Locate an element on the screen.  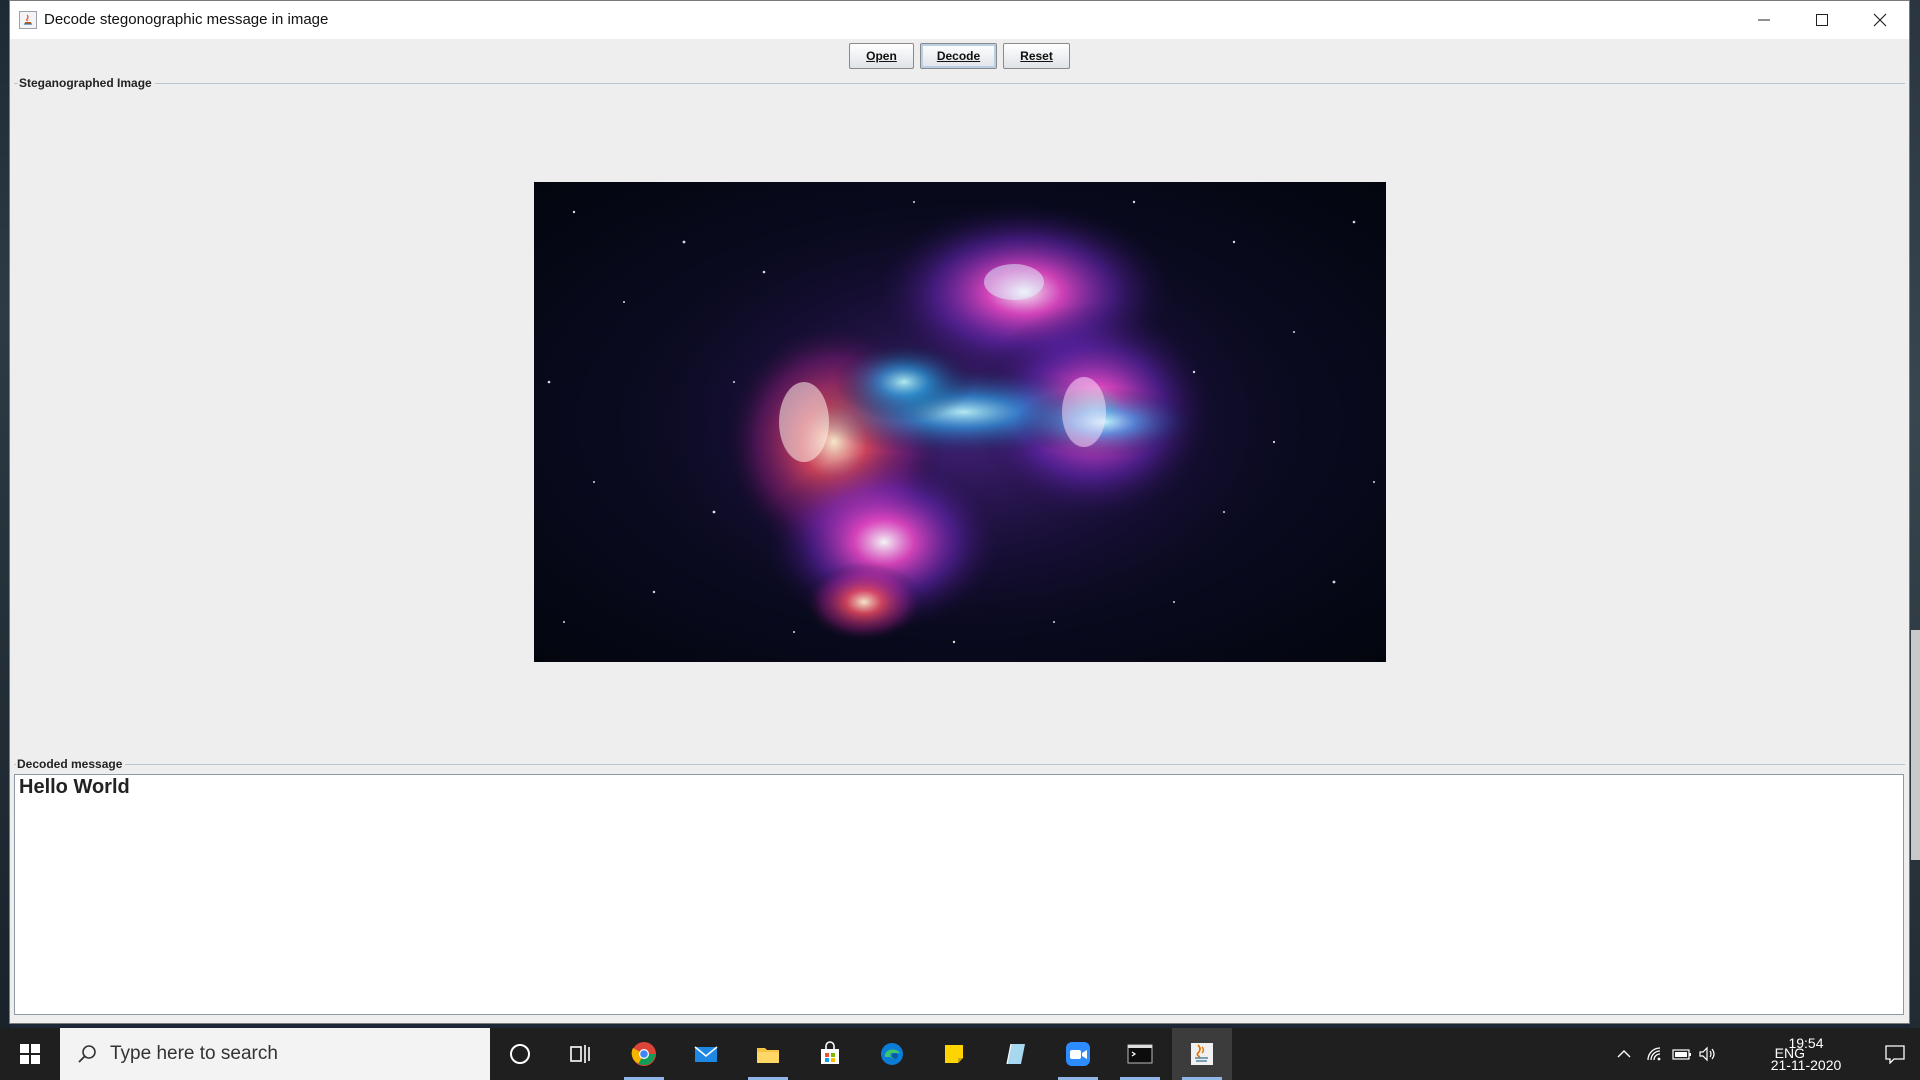
clock-date: 21-11-2020 is located at coordinates (1806, 1065).